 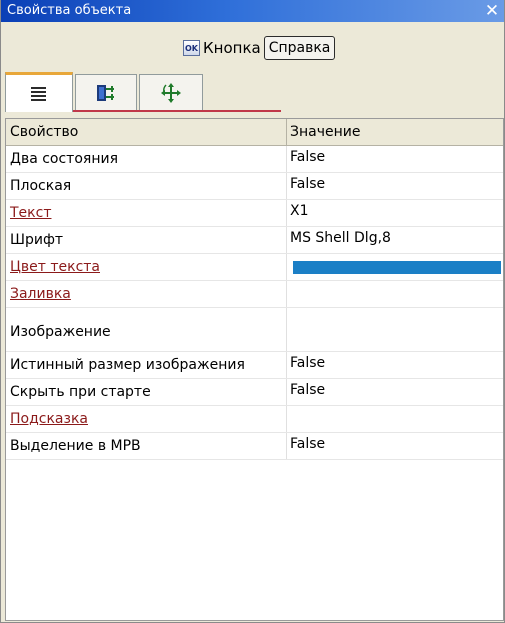 I want to click on table-row: Цвет текста, so click(x=254, y=267).